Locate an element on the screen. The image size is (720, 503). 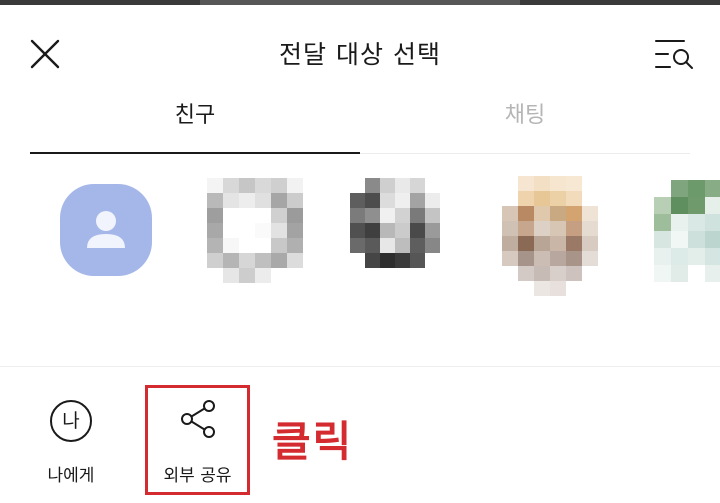
list-search-icon is located at coordinates (674, 54).